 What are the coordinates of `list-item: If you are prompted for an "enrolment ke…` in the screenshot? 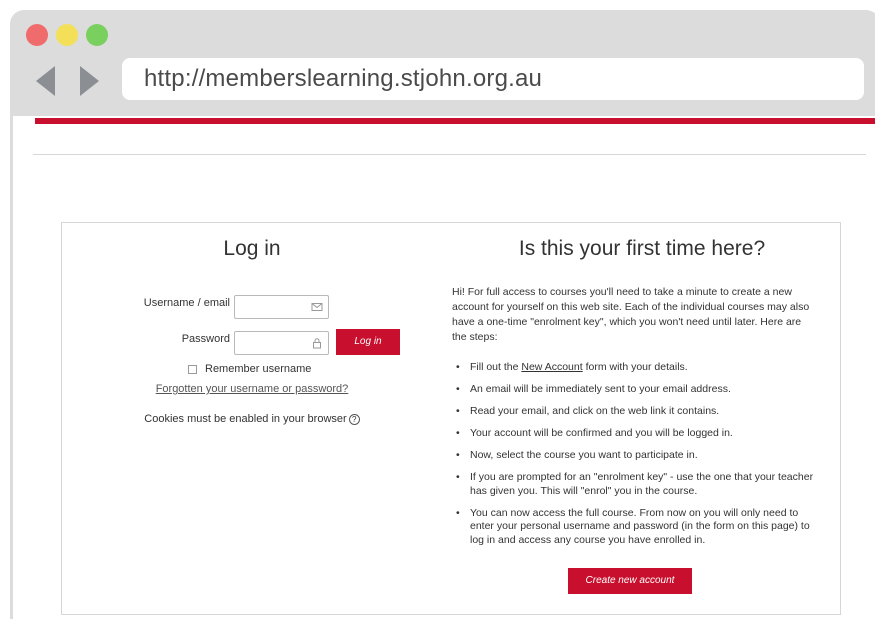 It's located at (635, 484).